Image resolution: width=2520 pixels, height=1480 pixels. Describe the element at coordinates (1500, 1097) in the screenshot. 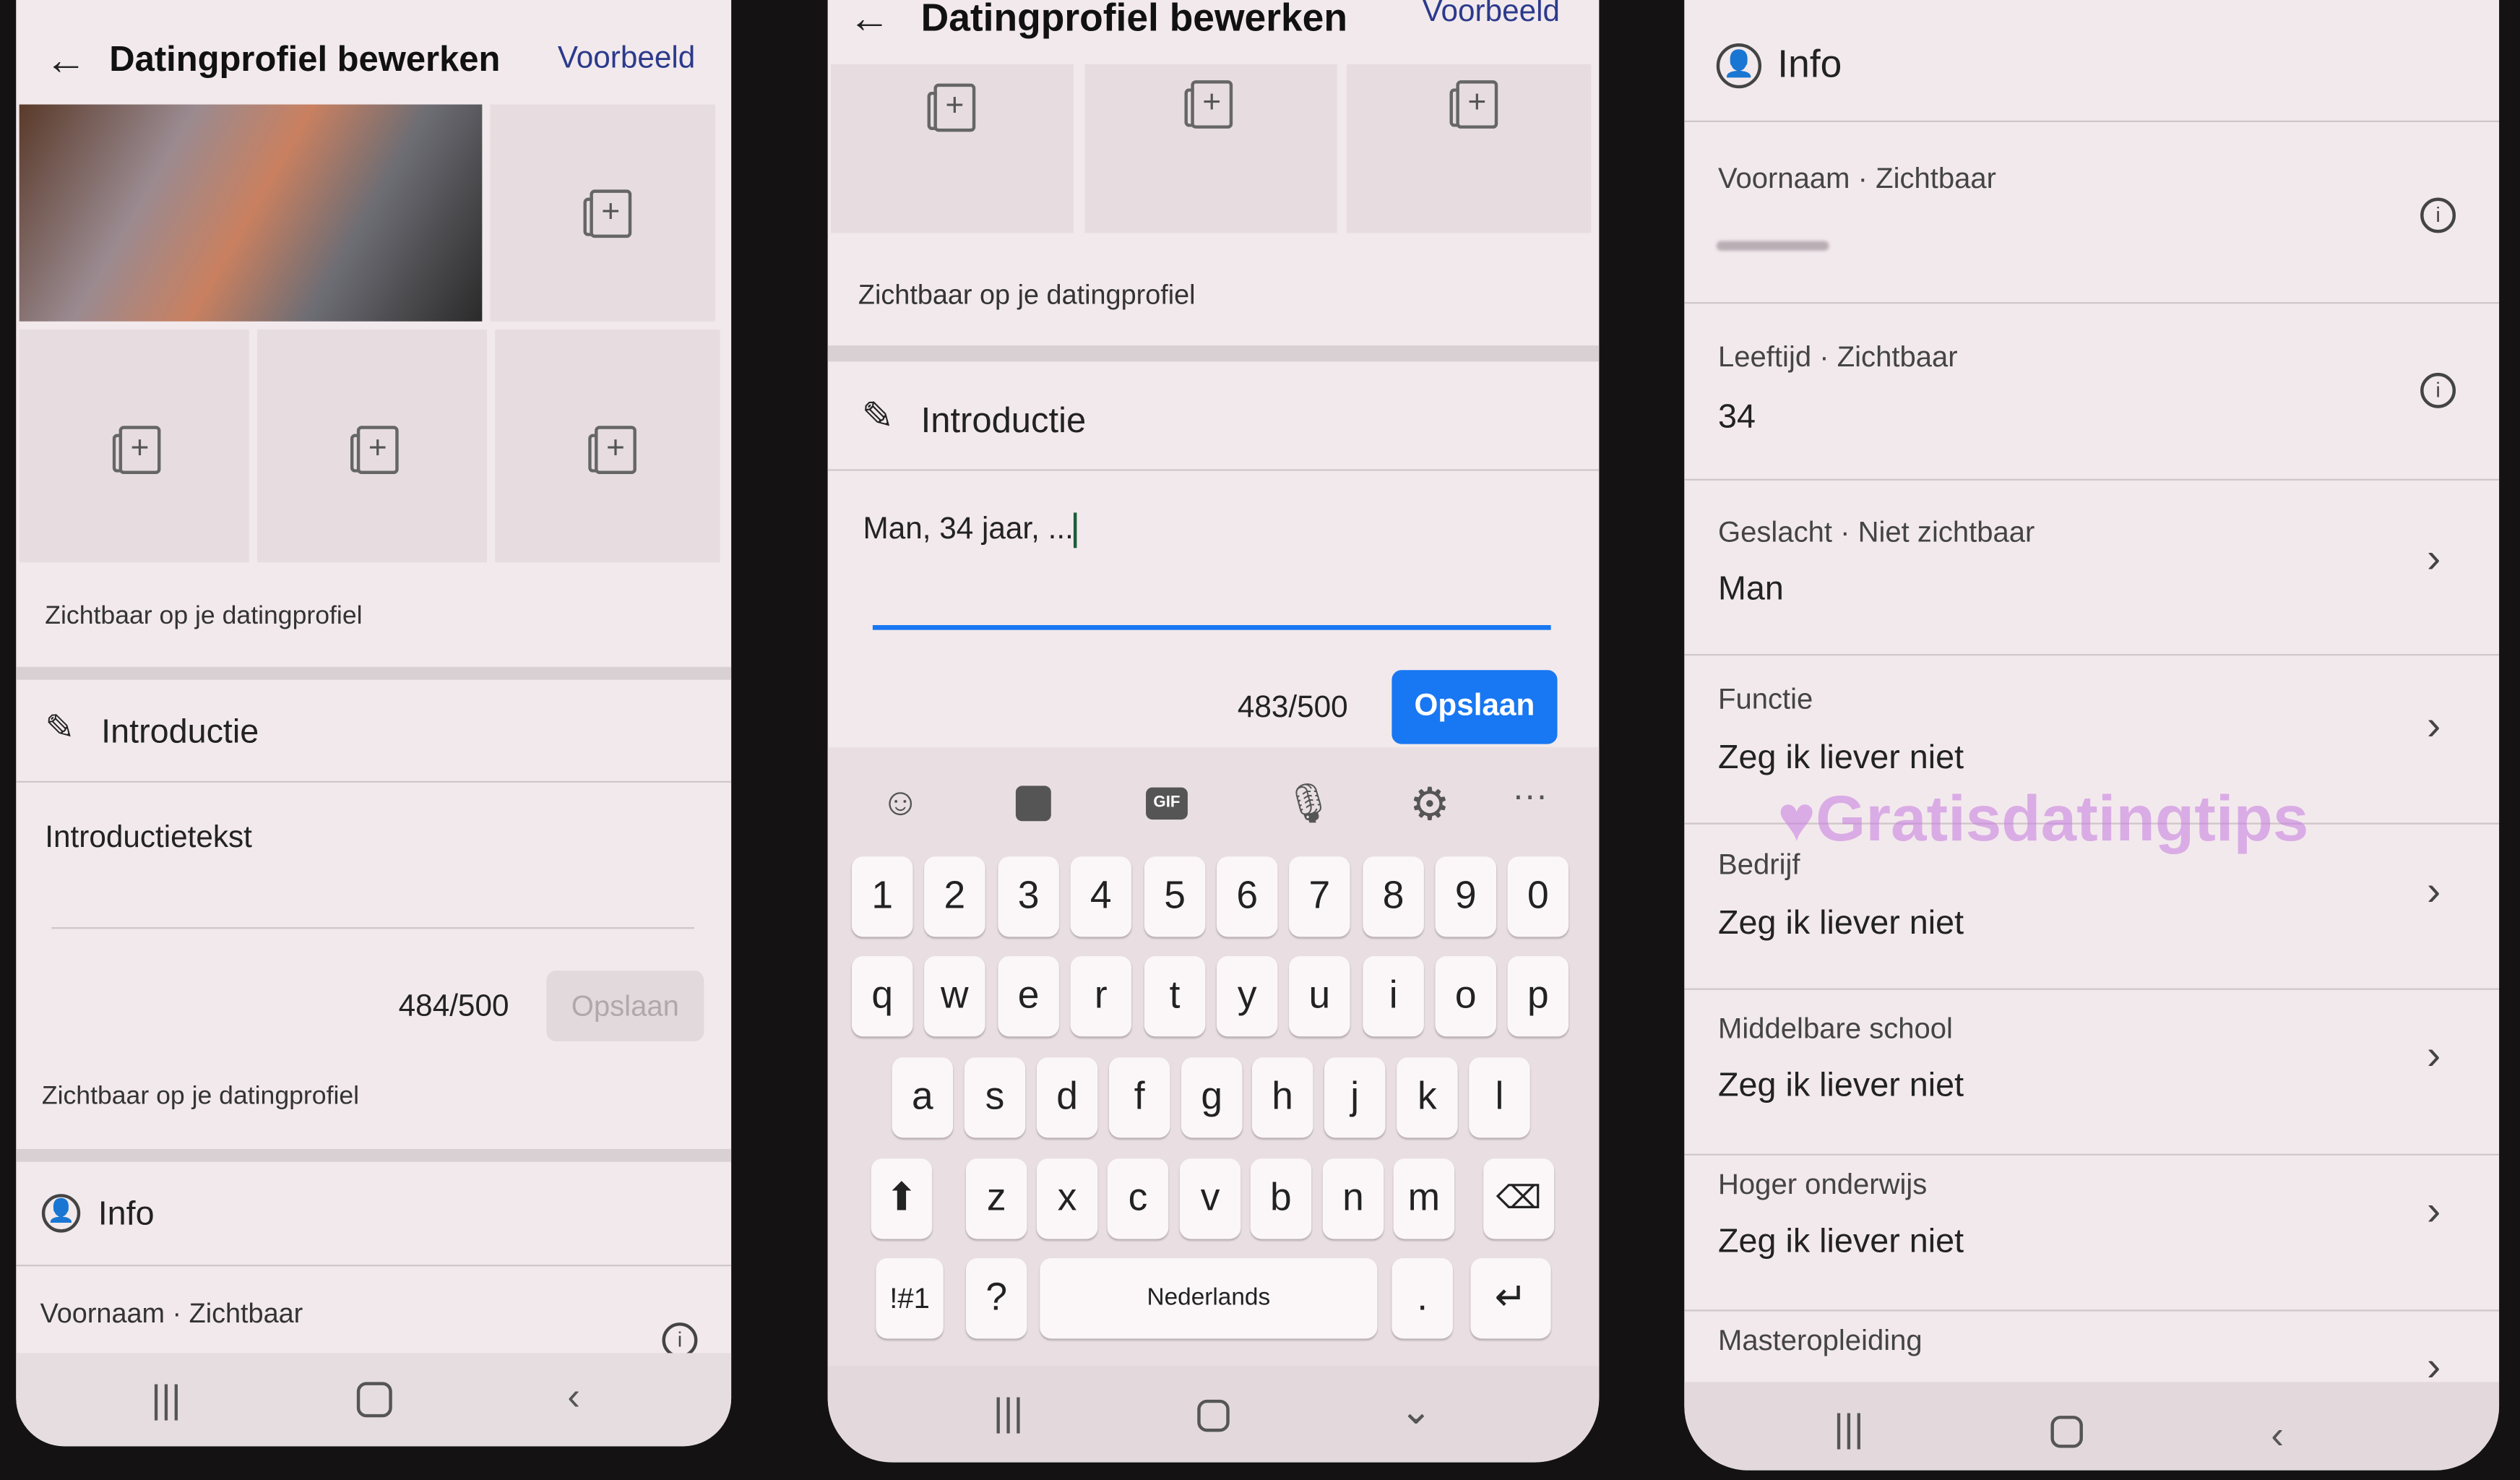

I see `key-l: l` at that location.